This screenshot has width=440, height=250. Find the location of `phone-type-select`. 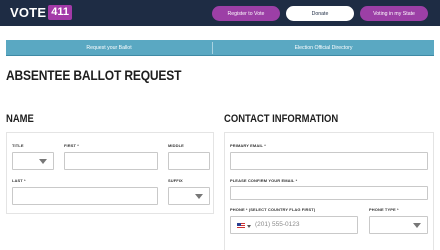

phone-type-select is located at coordinates (398, 225).